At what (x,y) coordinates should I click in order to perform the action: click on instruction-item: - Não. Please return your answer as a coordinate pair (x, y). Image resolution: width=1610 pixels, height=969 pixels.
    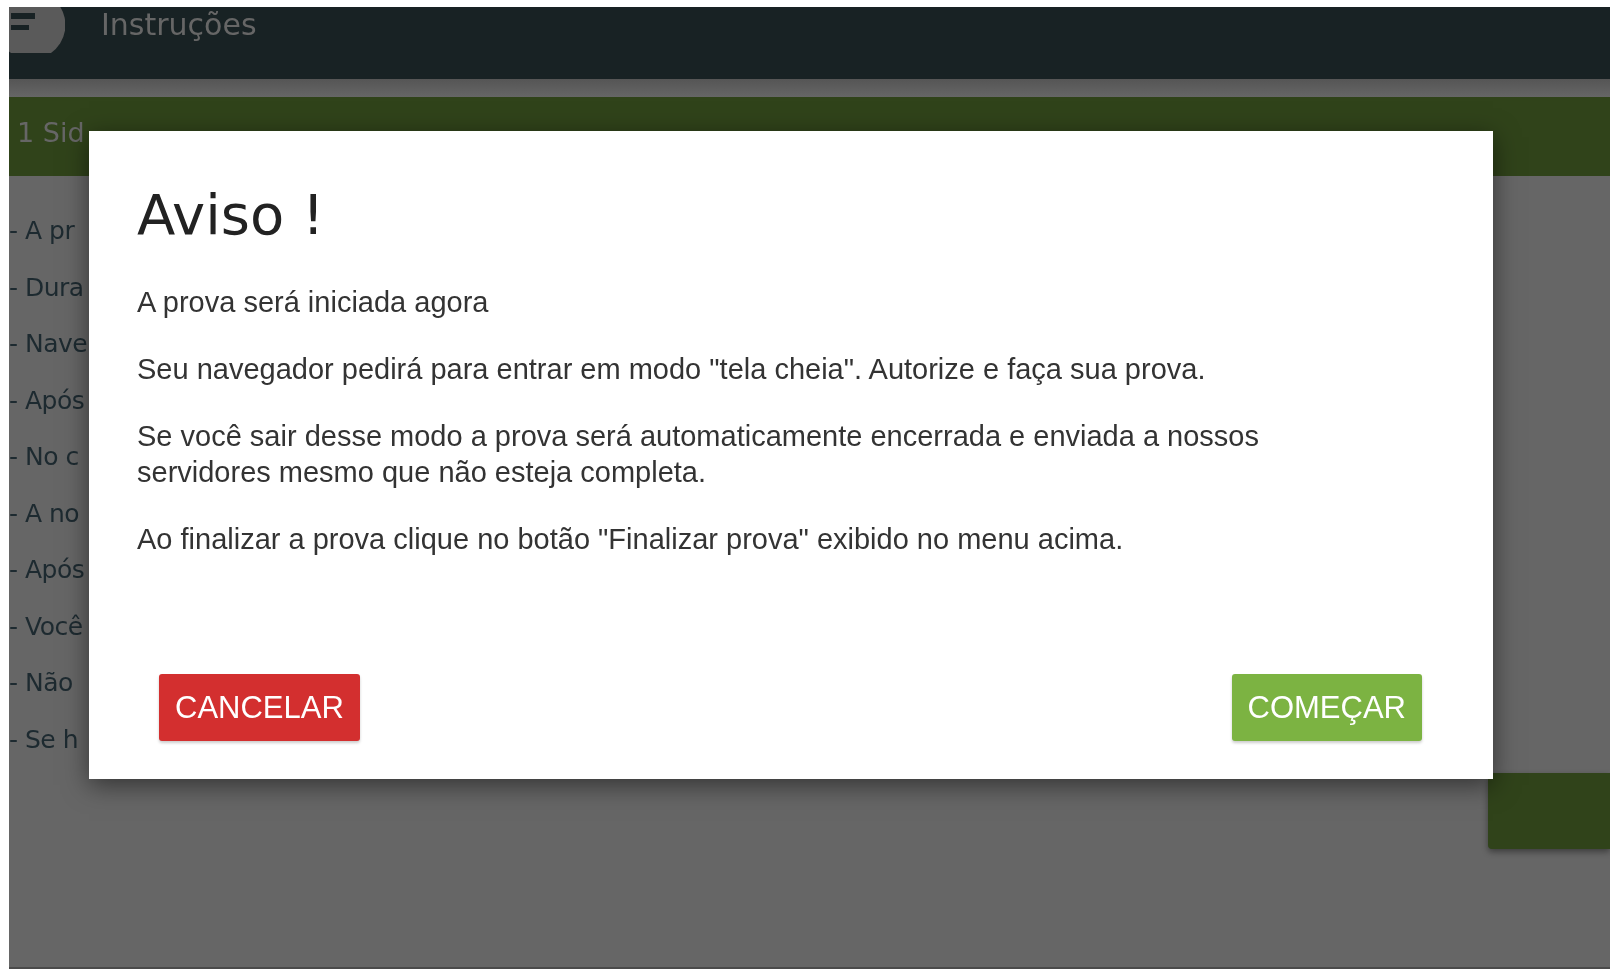
    Looking at the image, I should click on (41, 683).